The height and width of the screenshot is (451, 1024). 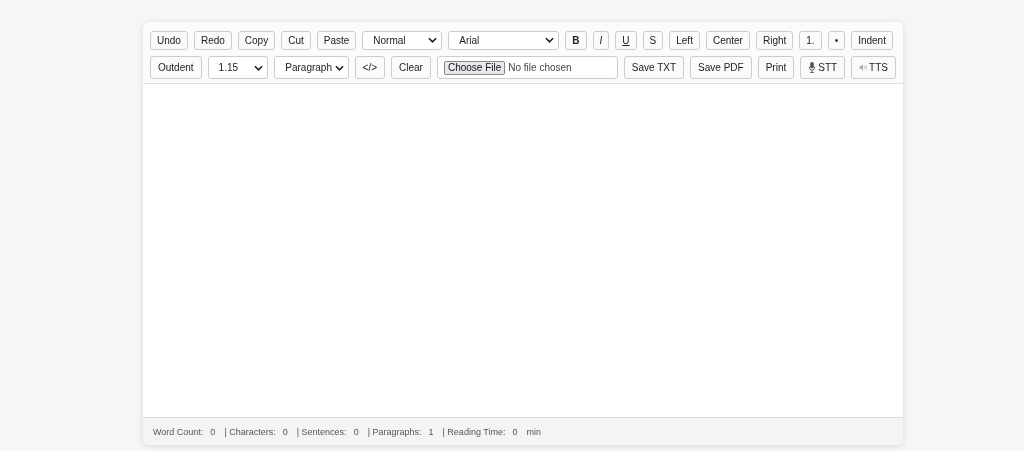 What do you see at coordinates (250, 431) in the screenshot?
I see `status-label: | Characters:` at bounding box center [250, 431].